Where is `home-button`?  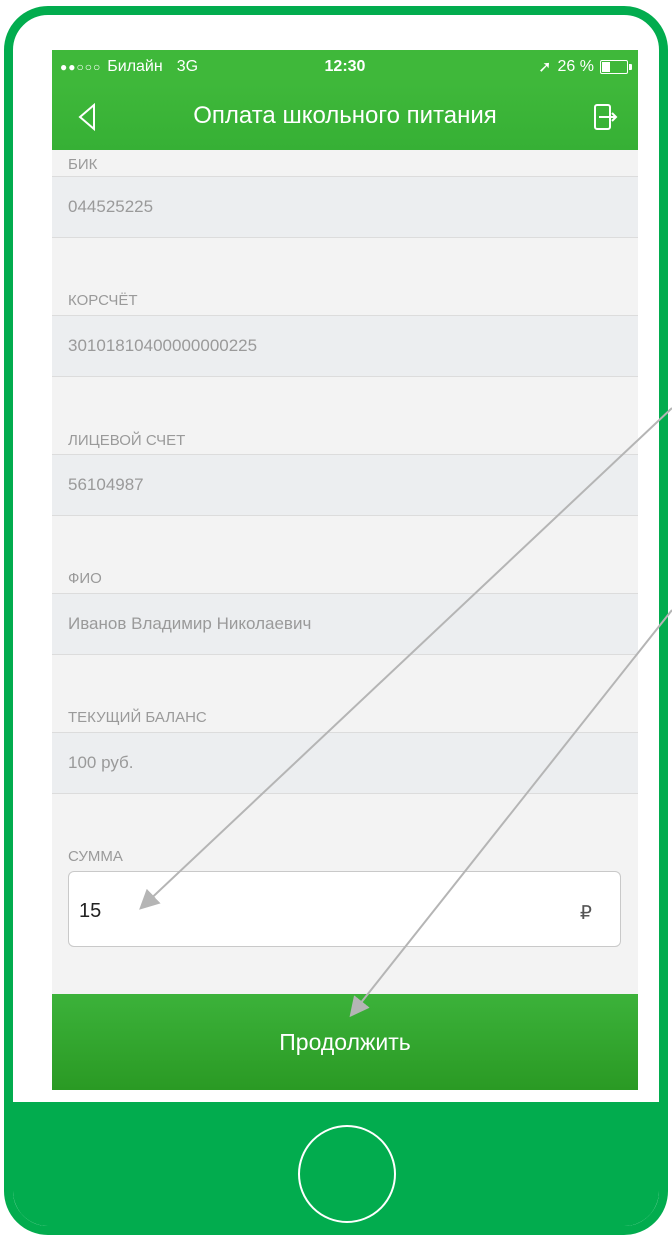
home-button is located at coordinates (347, 1174).